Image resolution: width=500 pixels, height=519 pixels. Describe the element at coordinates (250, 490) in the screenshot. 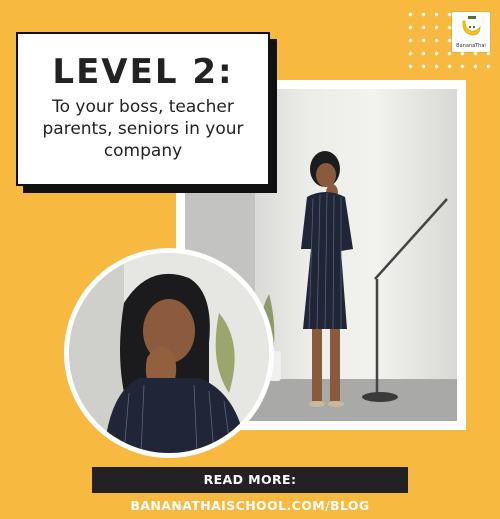

I see `read-more-link: READ MORE: BANANATHAISCHOOL.COM/BLOG` at that location.